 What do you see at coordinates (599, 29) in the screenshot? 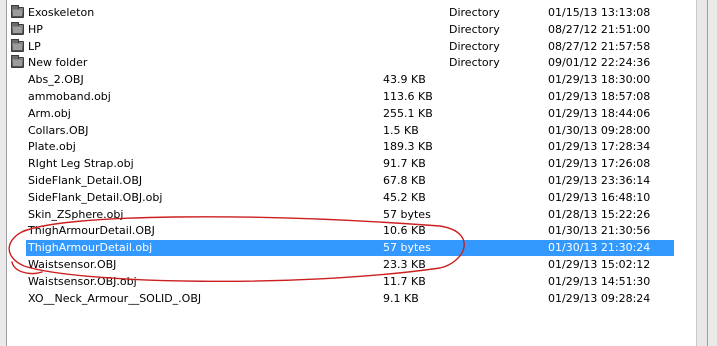
I see `file-date: 08/27/12 21:51:00` at bounding box center [599, 29].